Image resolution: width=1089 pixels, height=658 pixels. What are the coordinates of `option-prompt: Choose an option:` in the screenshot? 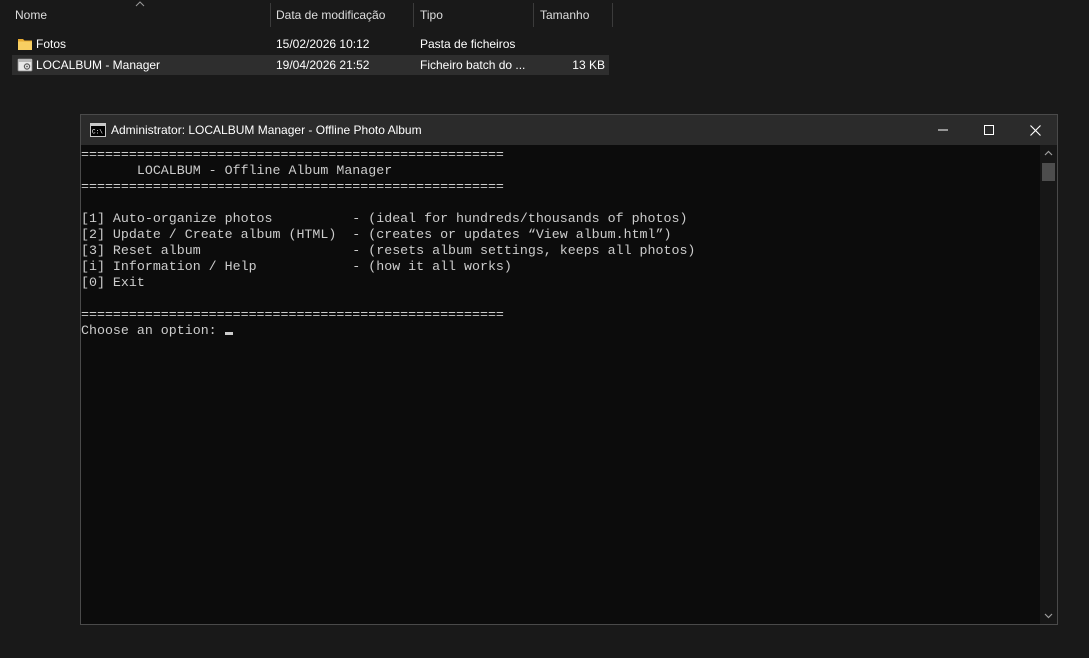 It's located at (153, 330).